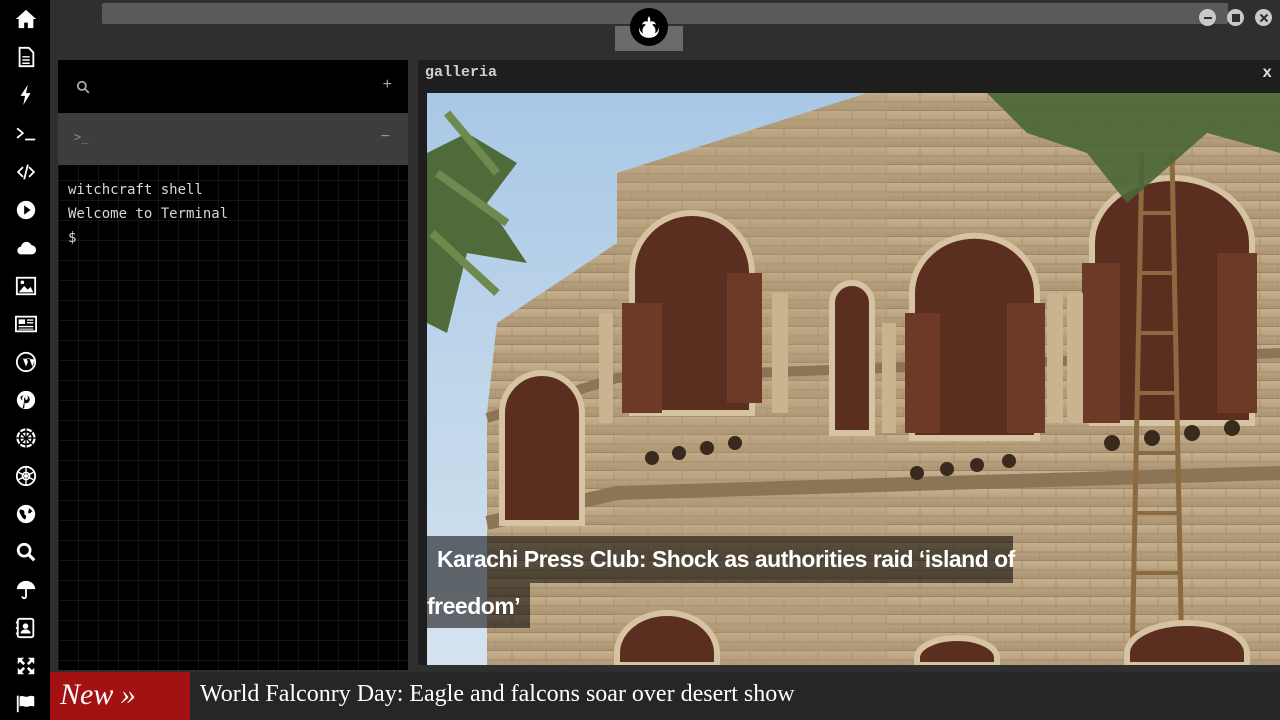 The height and width of the screenshot is (720, 1280). What do you see at coordinates (26, 210) in the screenshot?
I see `play-icon` at bounding box center [26, 210].